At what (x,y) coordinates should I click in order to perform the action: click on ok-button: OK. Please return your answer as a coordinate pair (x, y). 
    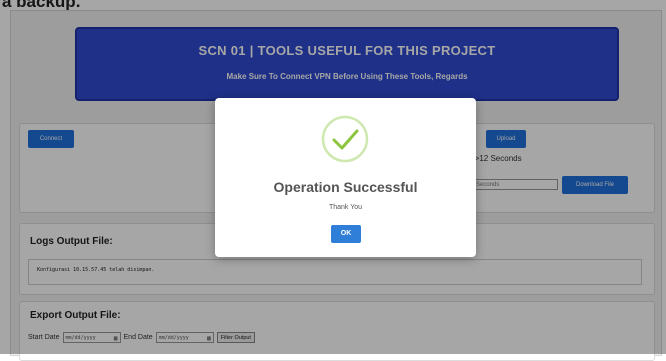
    Looking at the image, I should click on (346, 234).